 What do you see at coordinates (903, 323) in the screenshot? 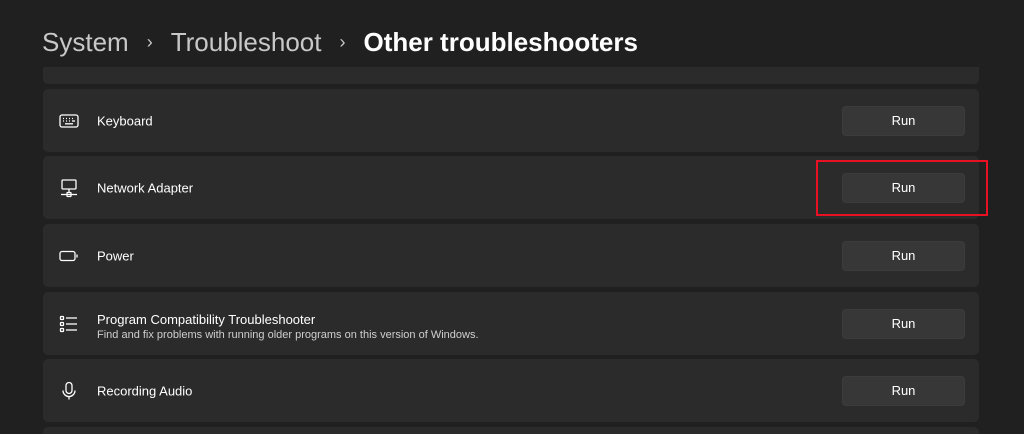
I see `run-button-program-compatibility: Run` at bounding box center [903, 323].